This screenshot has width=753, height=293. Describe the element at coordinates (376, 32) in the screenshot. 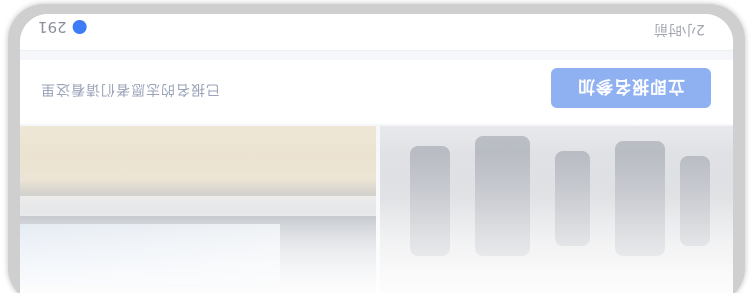

I see `meta-row: 291 2小时前` at that location.